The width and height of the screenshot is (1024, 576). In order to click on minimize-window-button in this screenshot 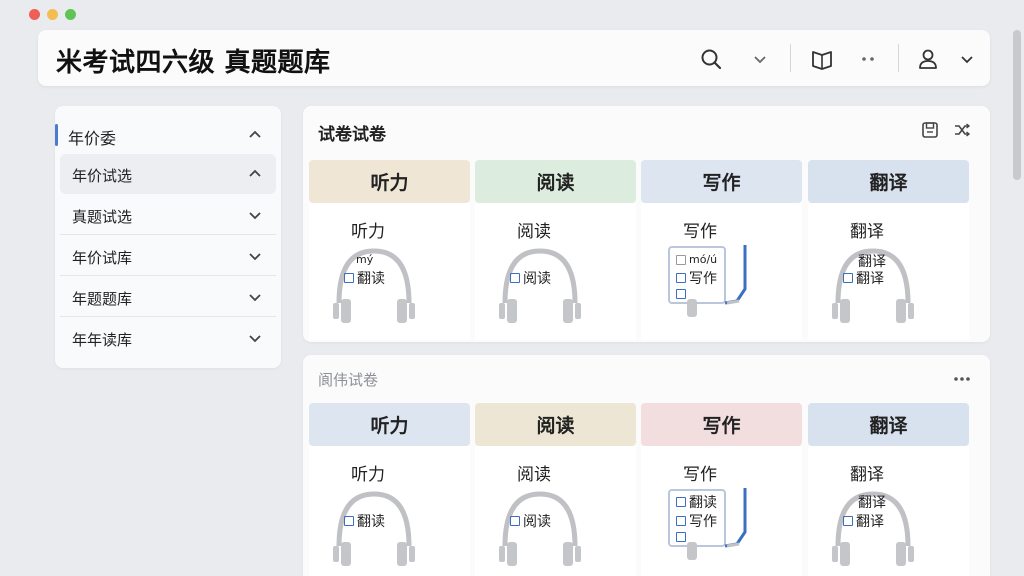, I will do `click(52, 14)`.